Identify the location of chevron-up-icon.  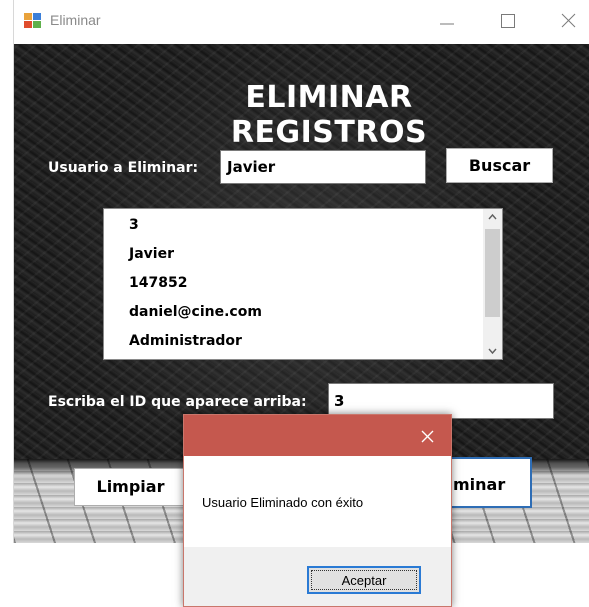
(492, 216).